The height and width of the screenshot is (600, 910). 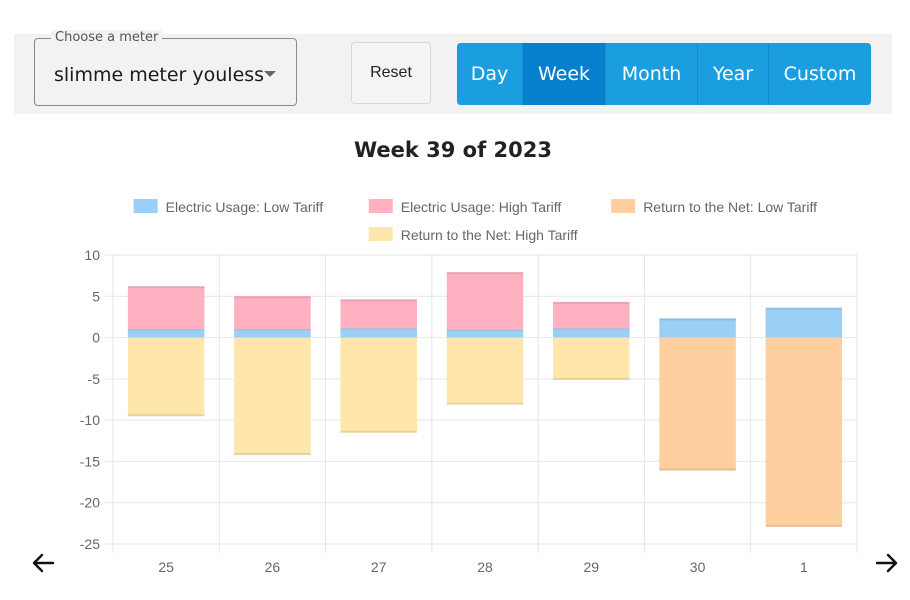 I want to click on y-tick-label: 0, so click(x=96, y=338).